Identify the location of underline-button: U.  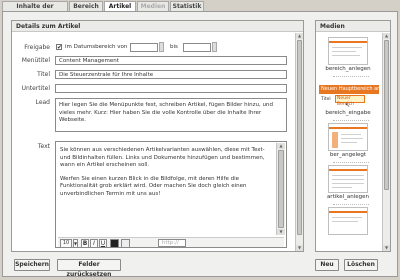
(103, 243).